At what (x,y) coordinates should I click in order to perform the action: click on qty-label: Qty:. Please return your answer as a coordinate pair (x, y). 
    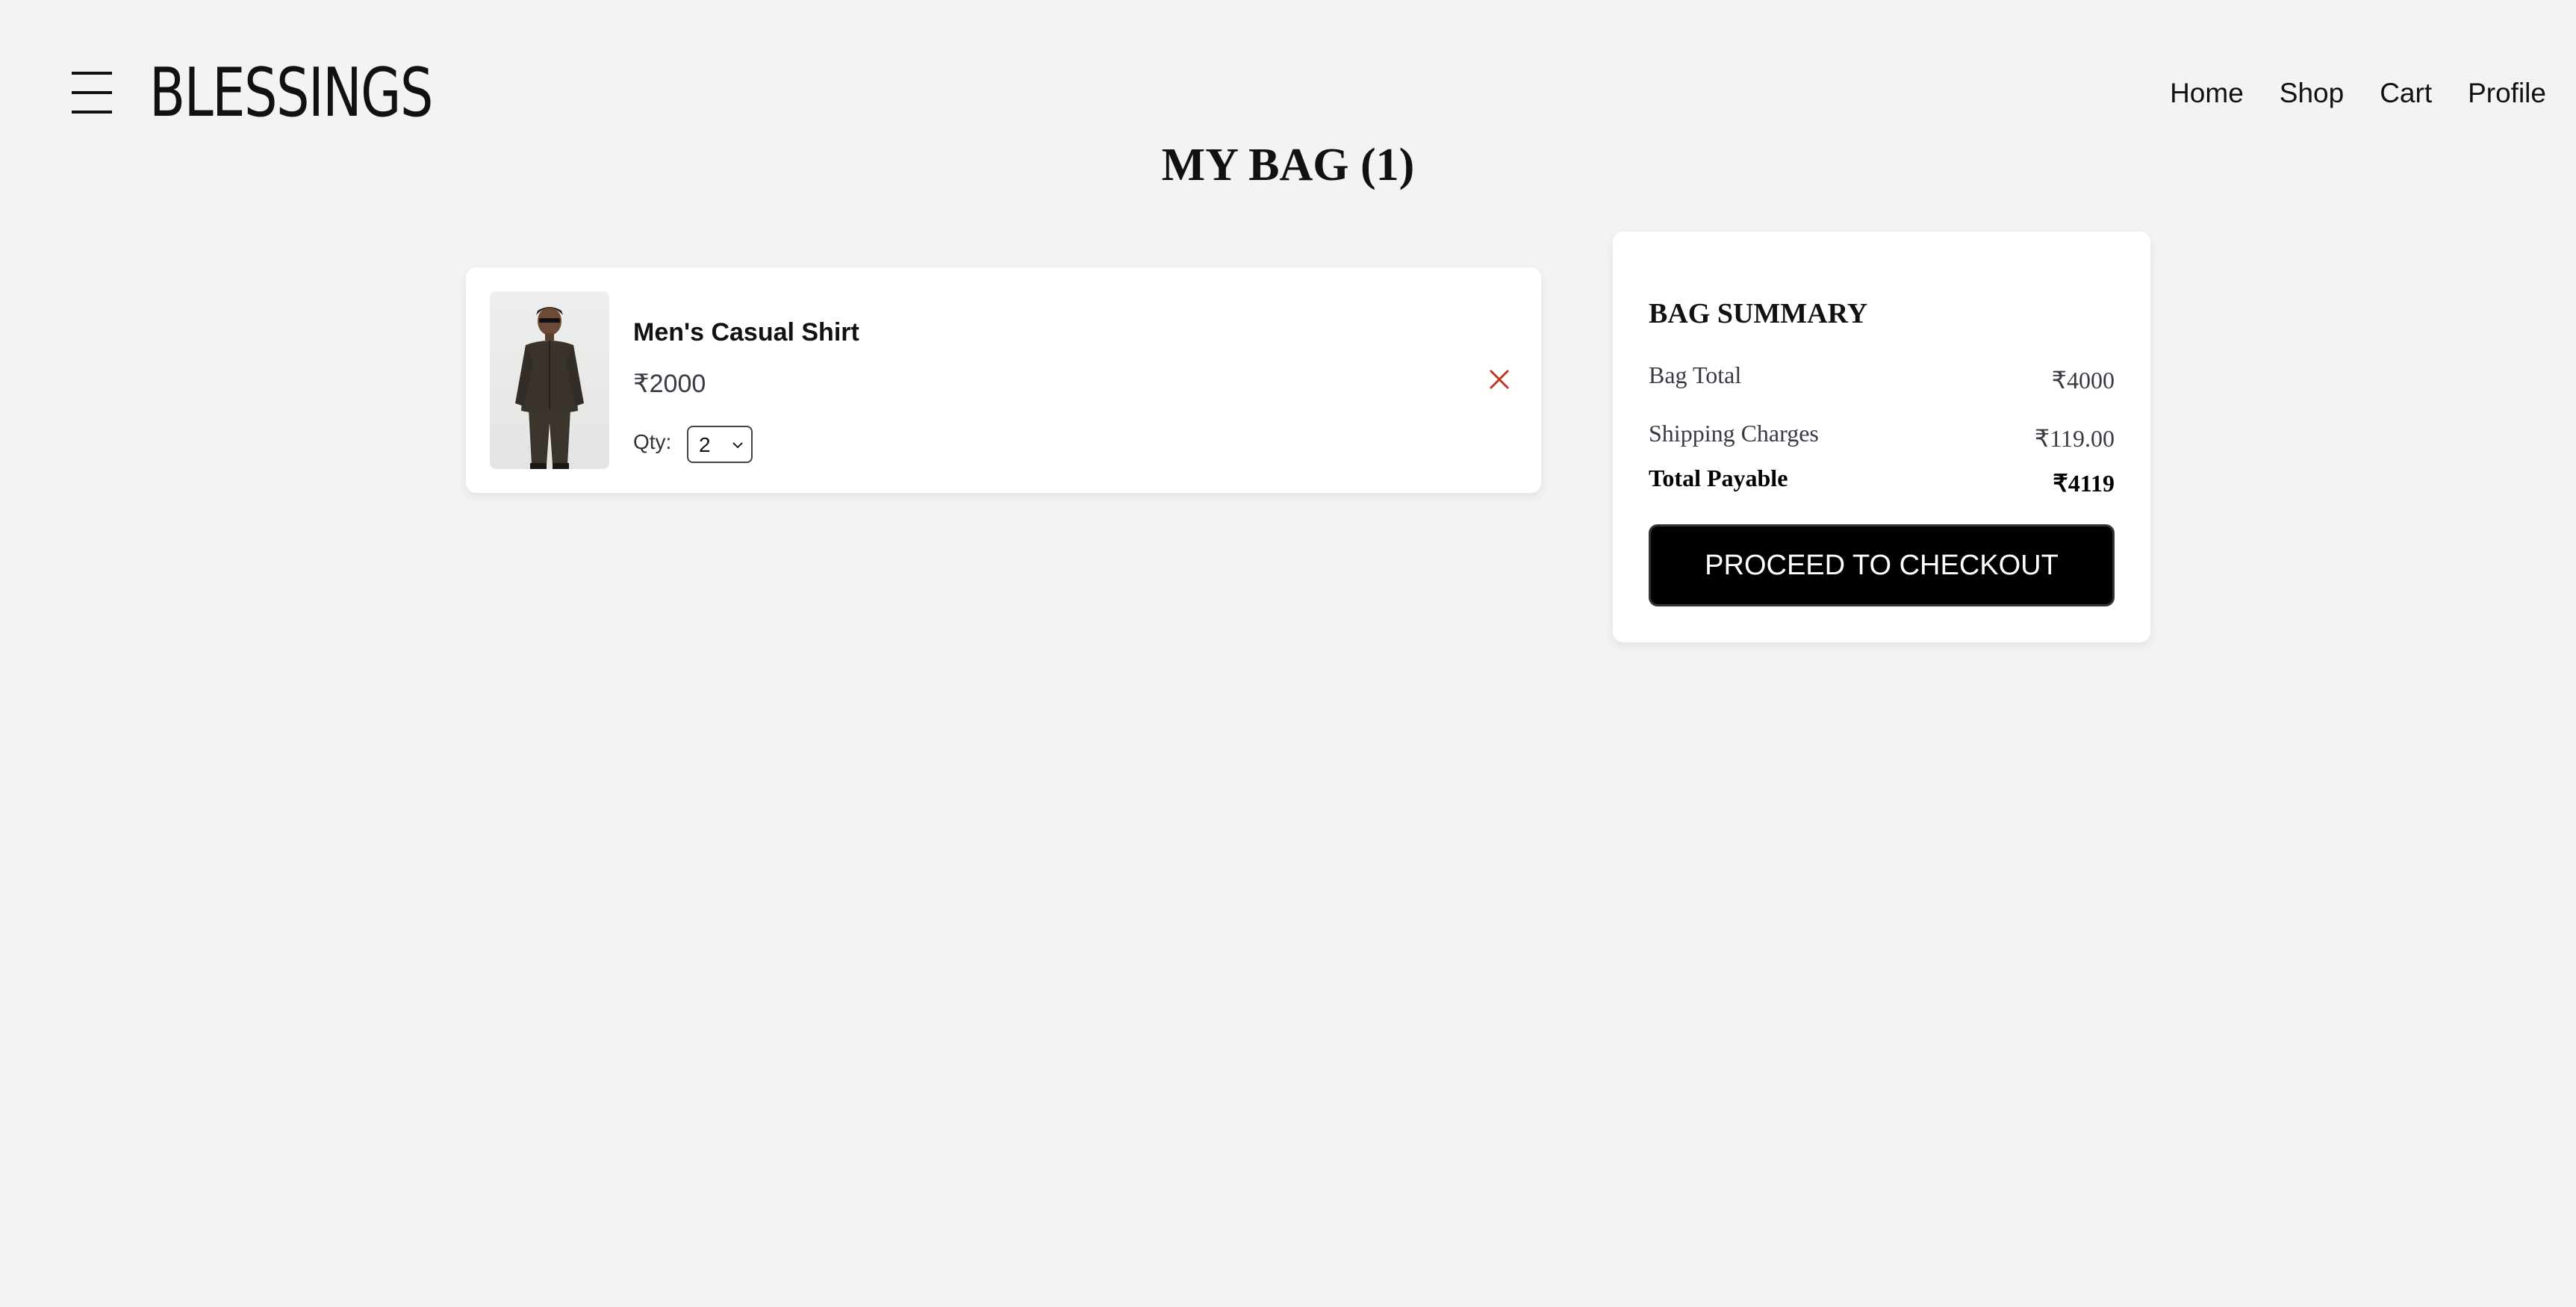
    Looking at the image, I should click on (652, 441).